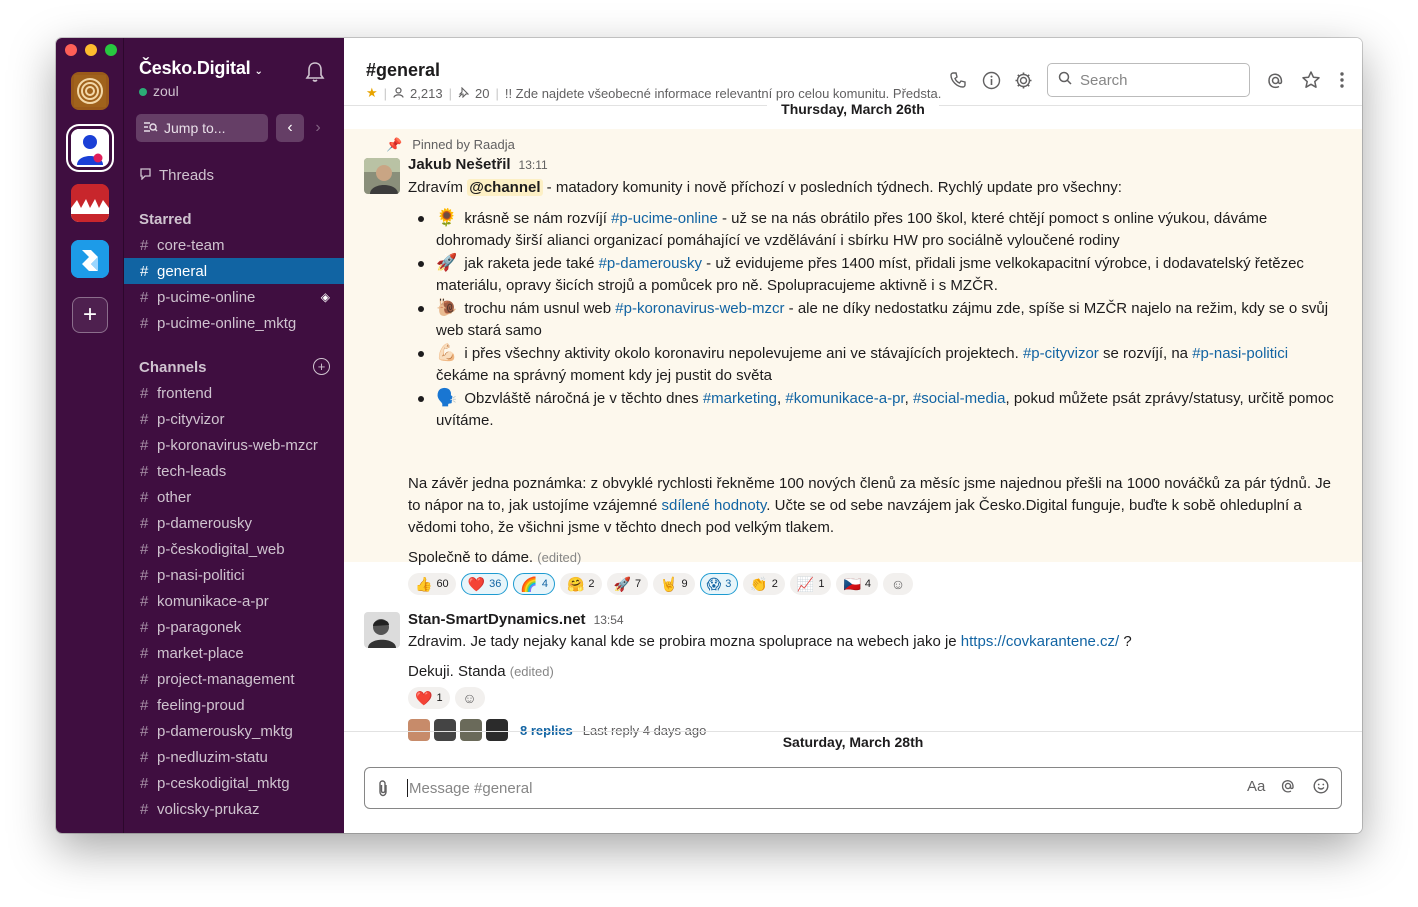 Image resolution: width=1418 pixels, height=907 pixels. I want to click on workspace-name-menu: Česko.Digital ⌄, so click(201, 68).